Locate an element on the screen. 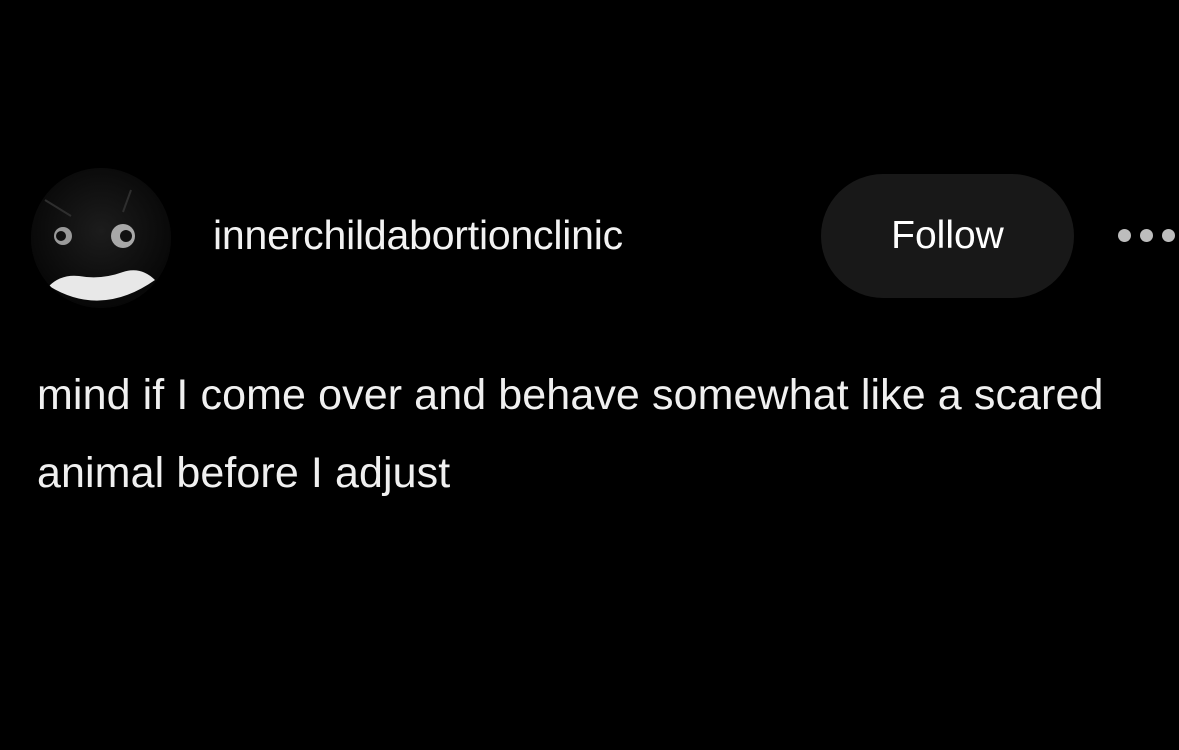 This screenshot has height=750, width=1179. cat-face-avatar-icon is located at coordinates (101, 238).